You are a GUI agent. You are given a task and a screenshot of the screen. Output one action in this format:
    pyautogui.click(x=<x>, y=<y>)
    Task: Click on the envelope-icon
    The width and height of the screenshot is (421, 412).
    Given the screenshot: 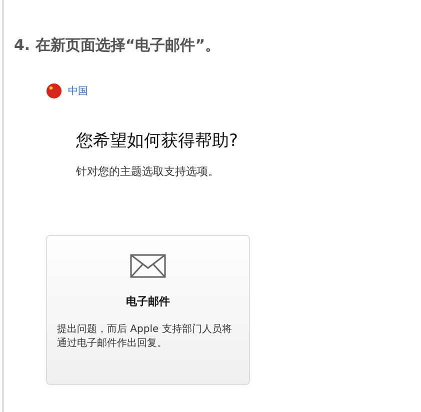 What is the action you would take?
    pyautogui.click(x=148, y=266)
    